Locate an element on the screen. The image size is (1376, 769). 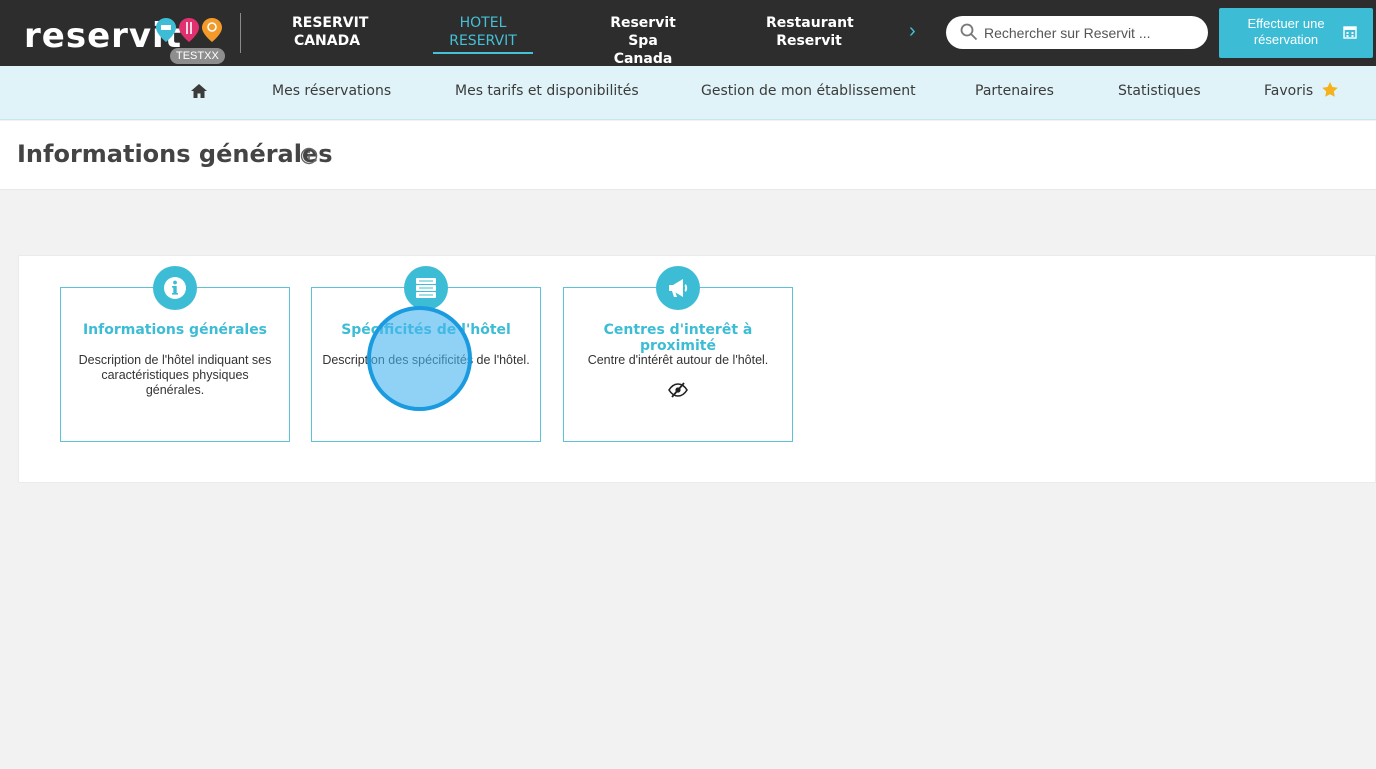
make-reservation-label-line2: réservation is located at coordinates (1286, 39).